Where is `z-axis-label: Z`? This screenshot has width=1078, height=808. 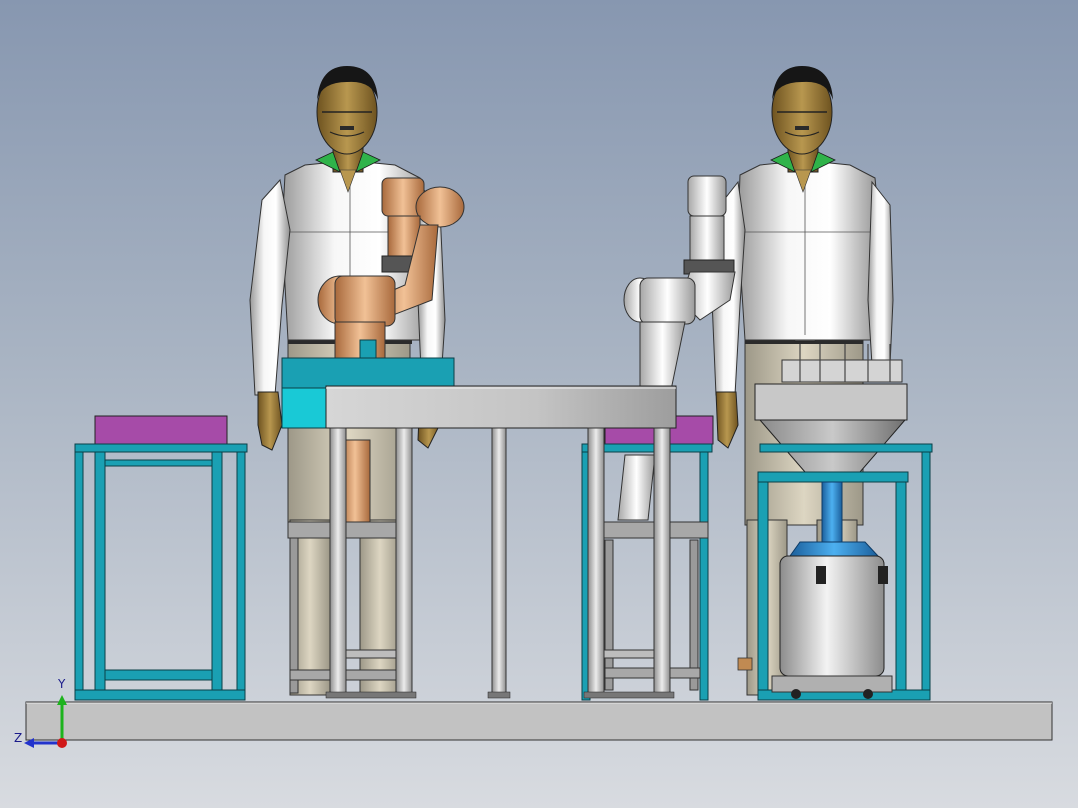 z-axis-label: Z is located at coordinates (18, 738).